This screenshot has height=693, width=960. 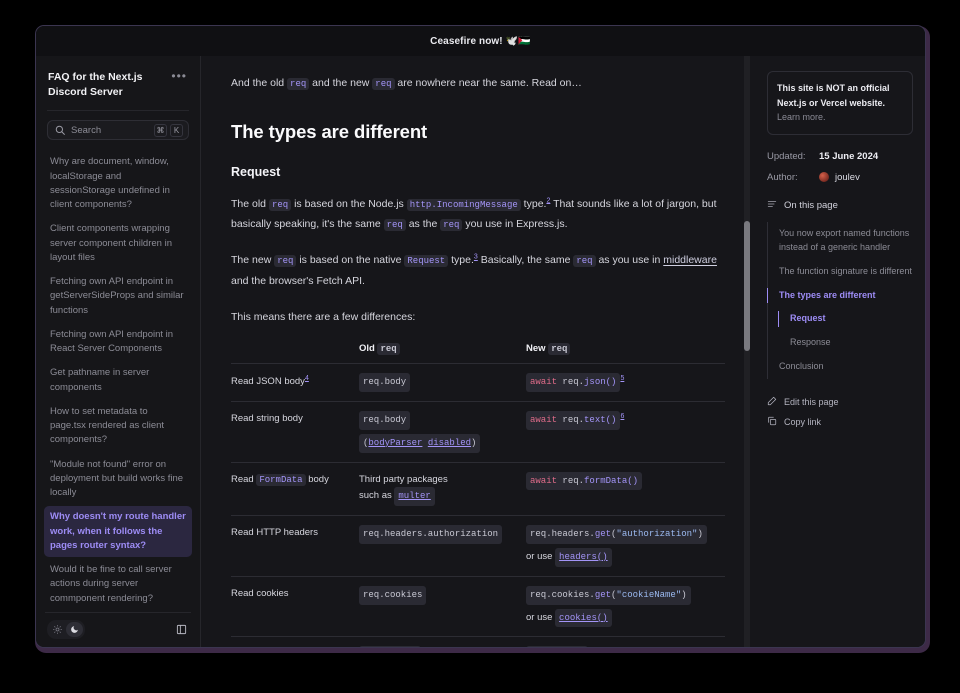 What do you see at coordinates (118, 130) in the screenshot?
I see `search-input: Search ⌘ K` at bounding box center [118, 130].